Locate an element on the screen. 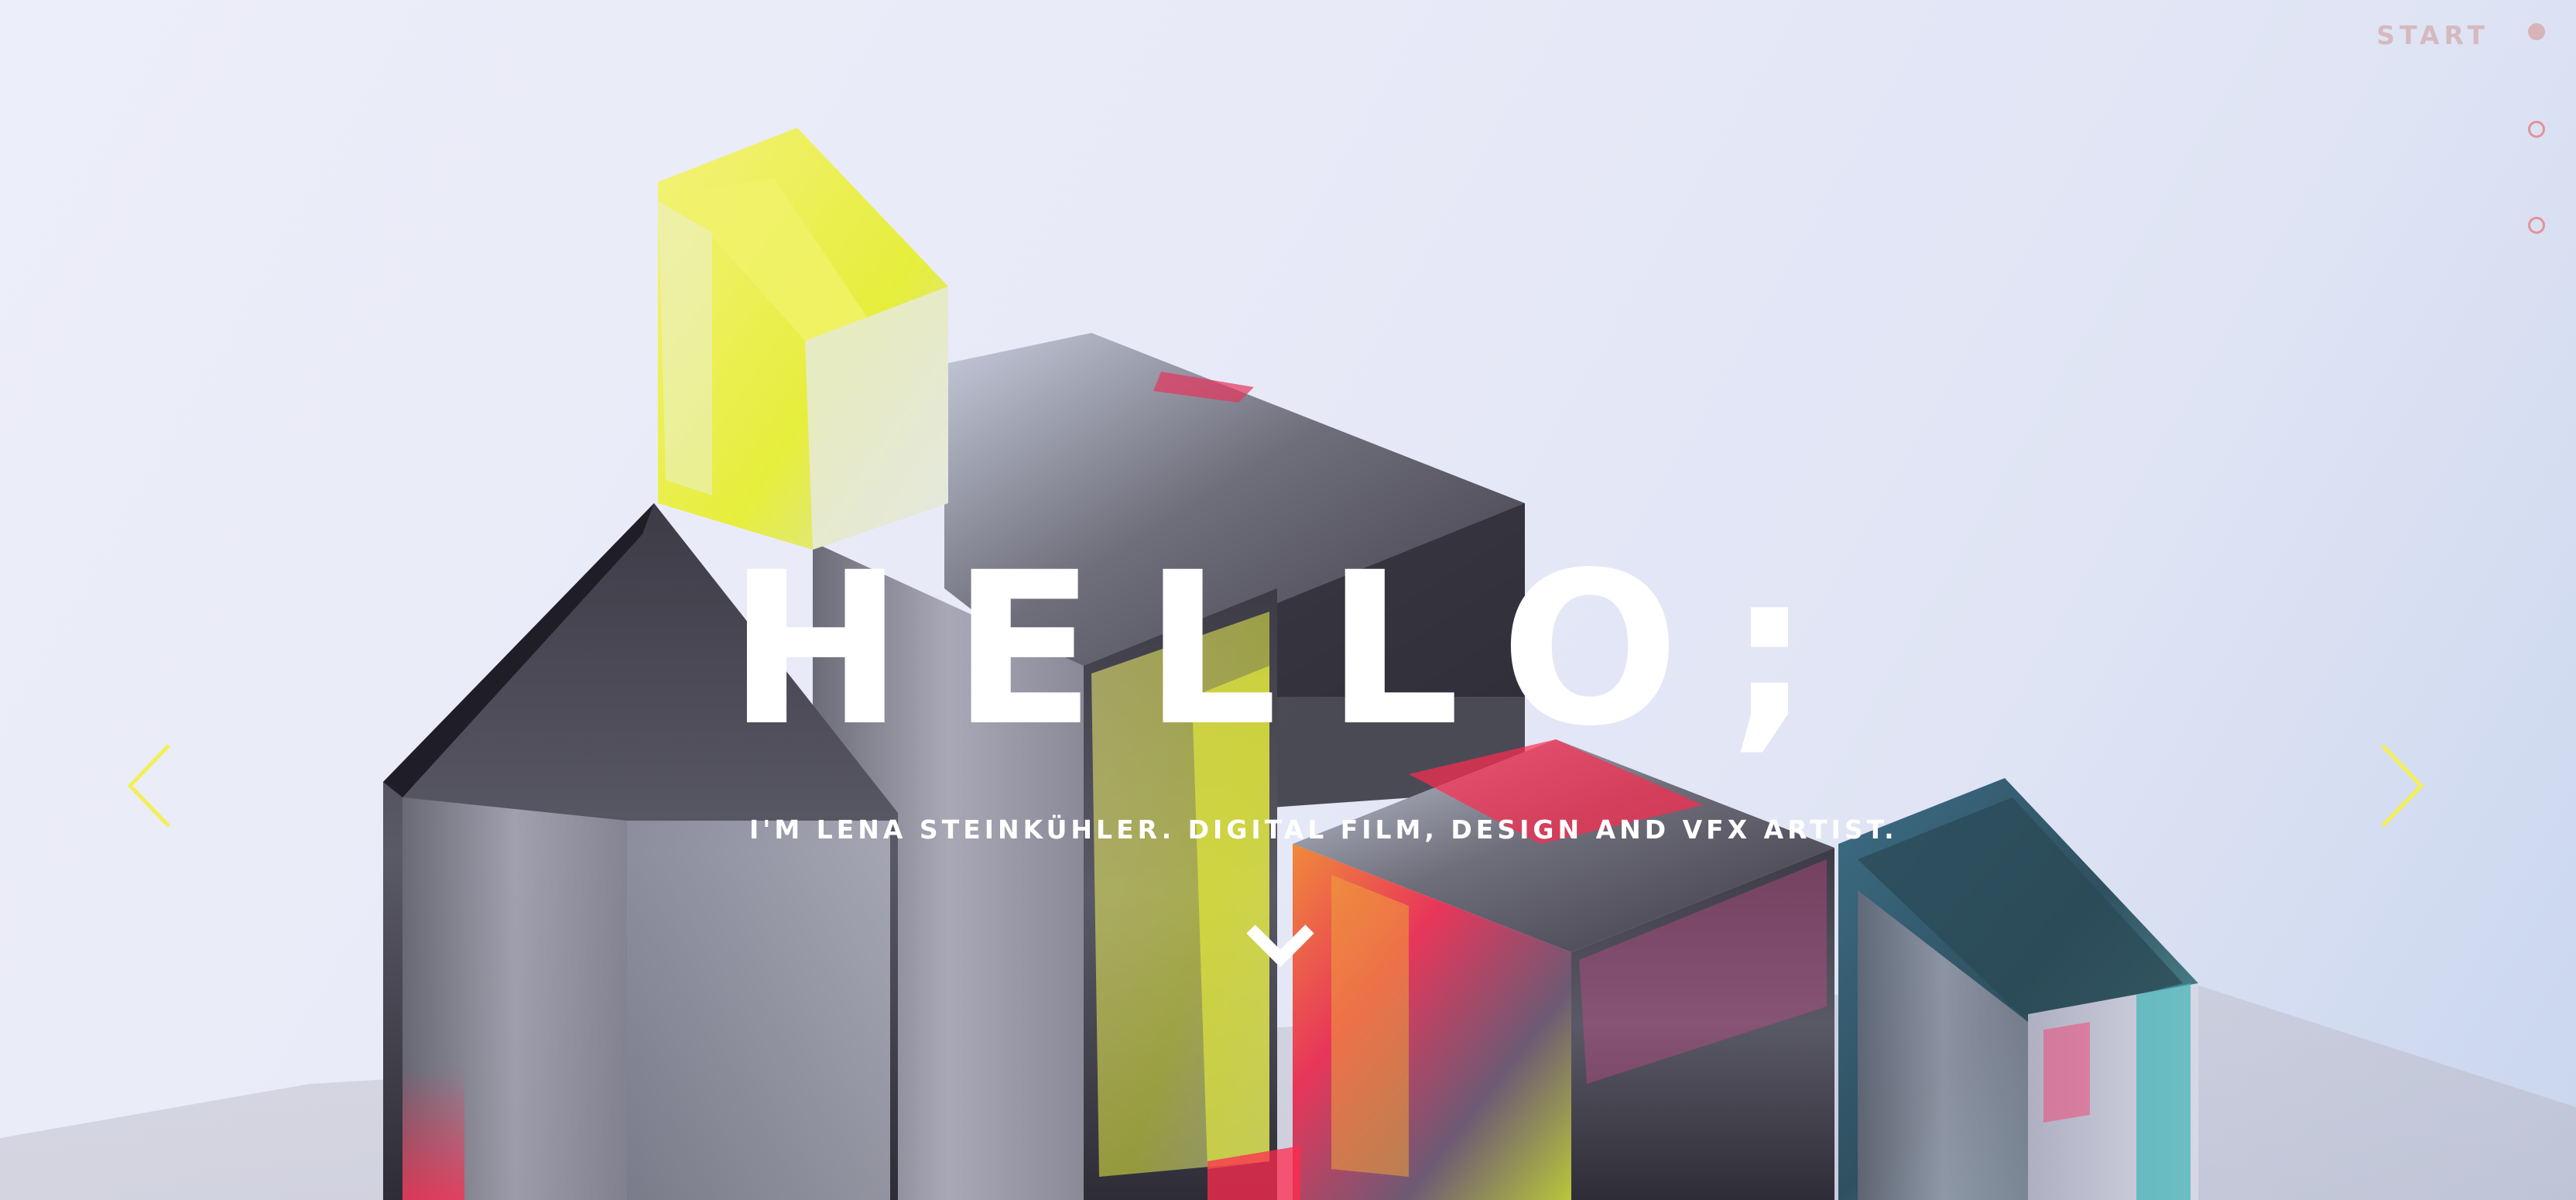  nav-dot-start is located at coordinates (2536, 31).